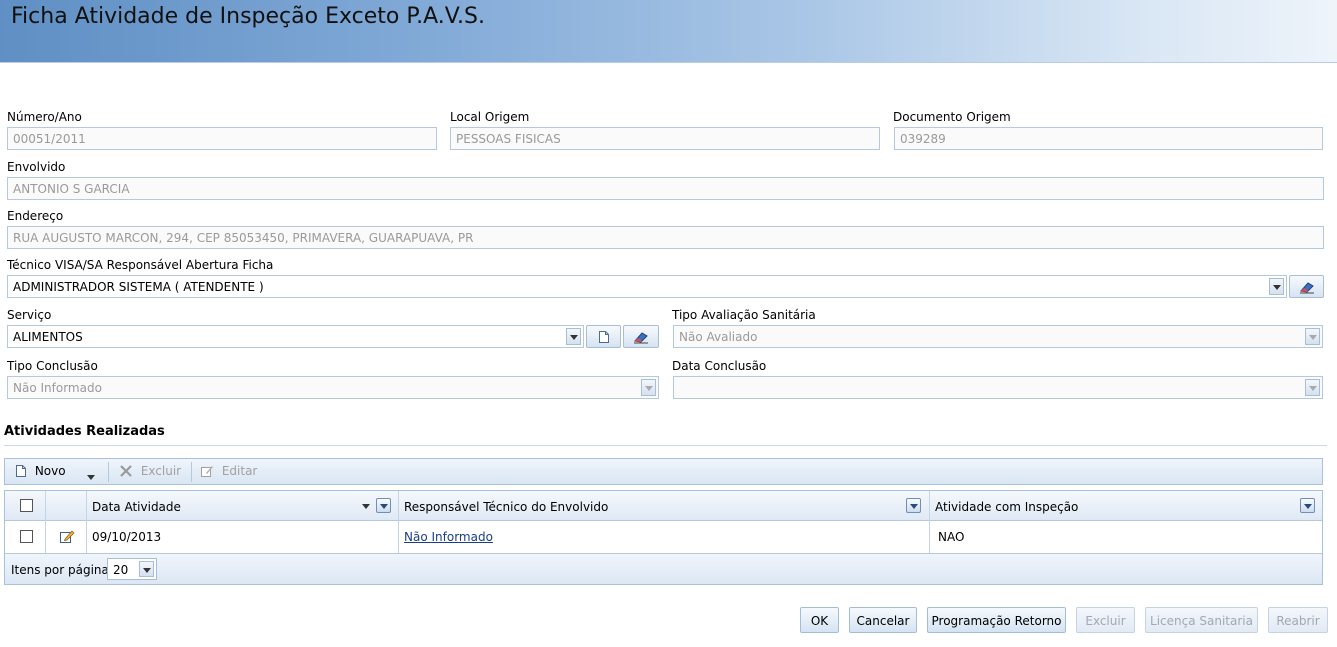 The image size is (1337, 647). I want to click on novo-button: Novo, so click(40, 471).